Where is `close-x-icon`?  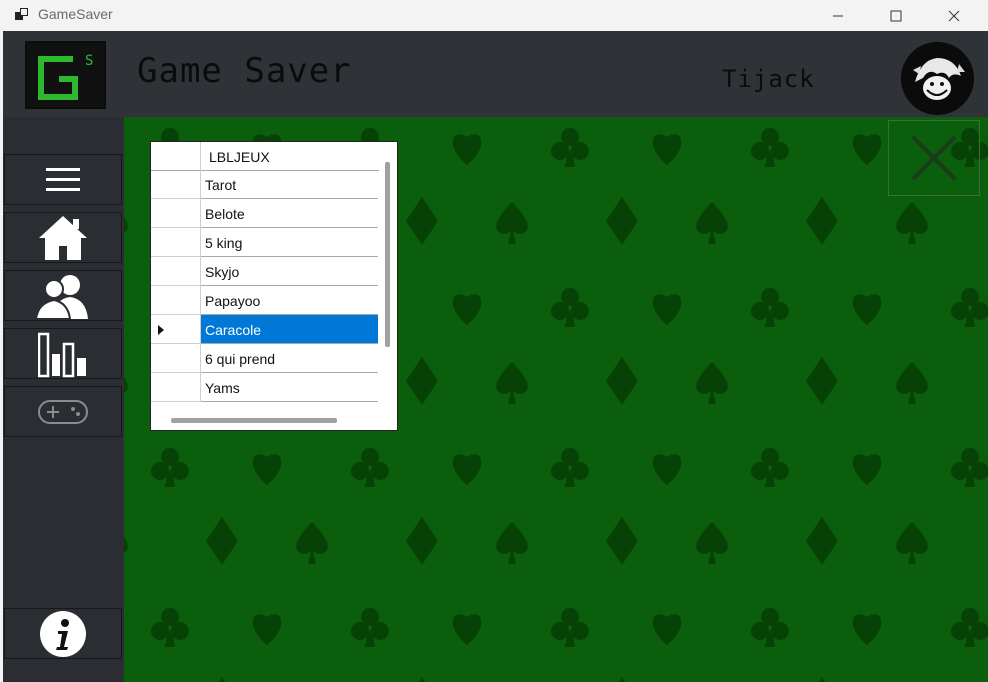
close-x-icon is located at coordinates (934, 158).